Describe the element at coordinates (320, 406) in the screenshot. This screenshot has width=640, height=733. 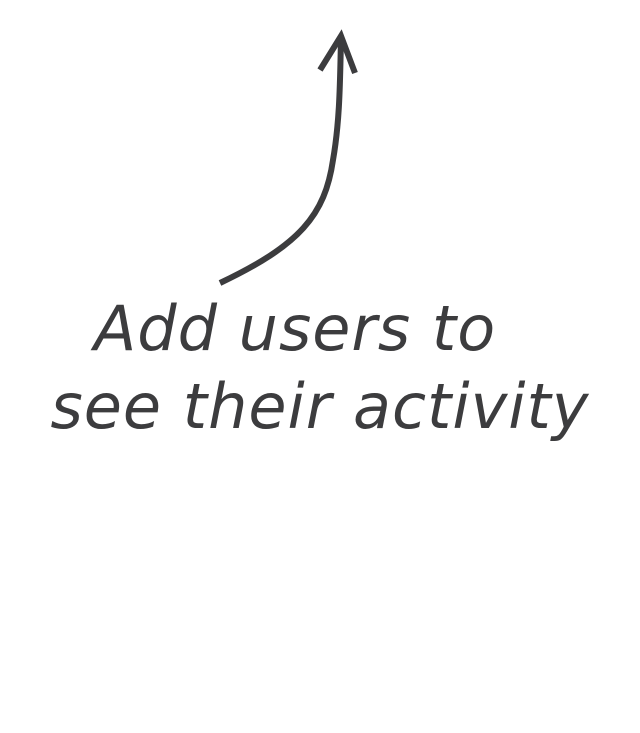
I see `empty-state-message-line-2: see their activity` at that location.